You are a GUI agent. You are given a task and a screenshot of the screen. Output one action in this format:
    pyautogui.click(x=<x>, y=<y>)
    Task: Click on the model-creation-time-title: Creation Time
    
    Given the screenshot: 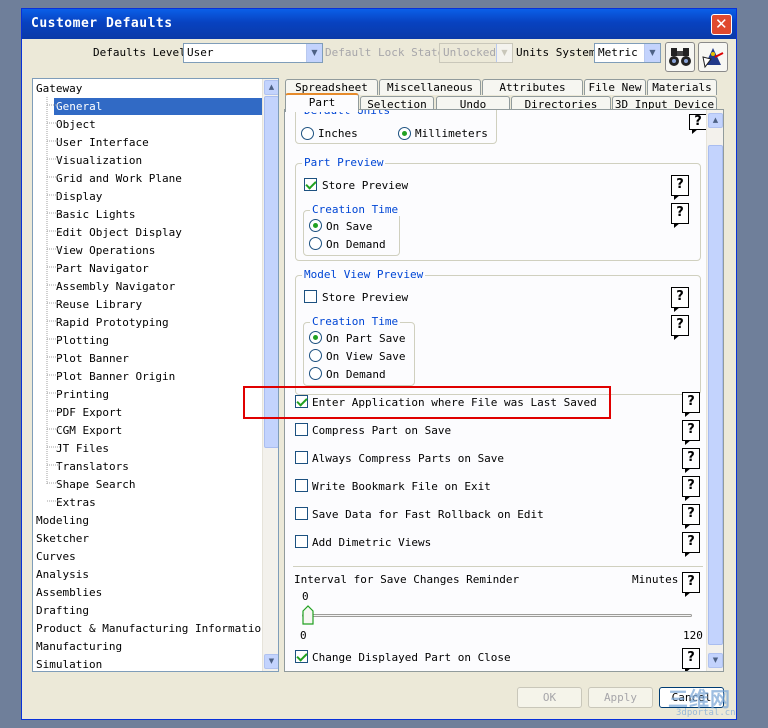 What is the action you would take?
    pyautogui.click(x=355, y=321)
    